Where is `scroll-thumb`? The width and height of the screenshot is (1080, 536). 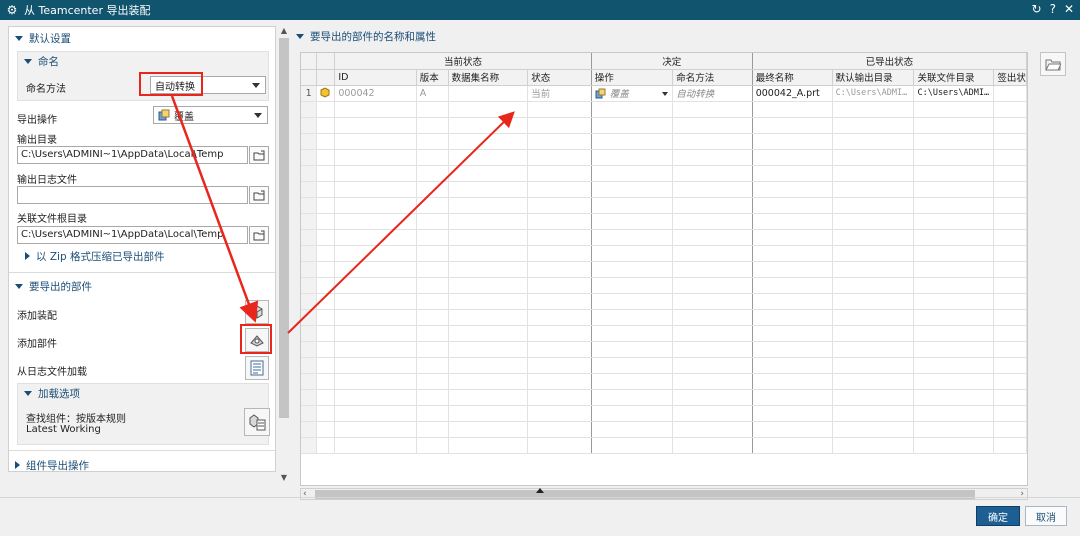
scroll-thumb is located at coordinates (284, 228).